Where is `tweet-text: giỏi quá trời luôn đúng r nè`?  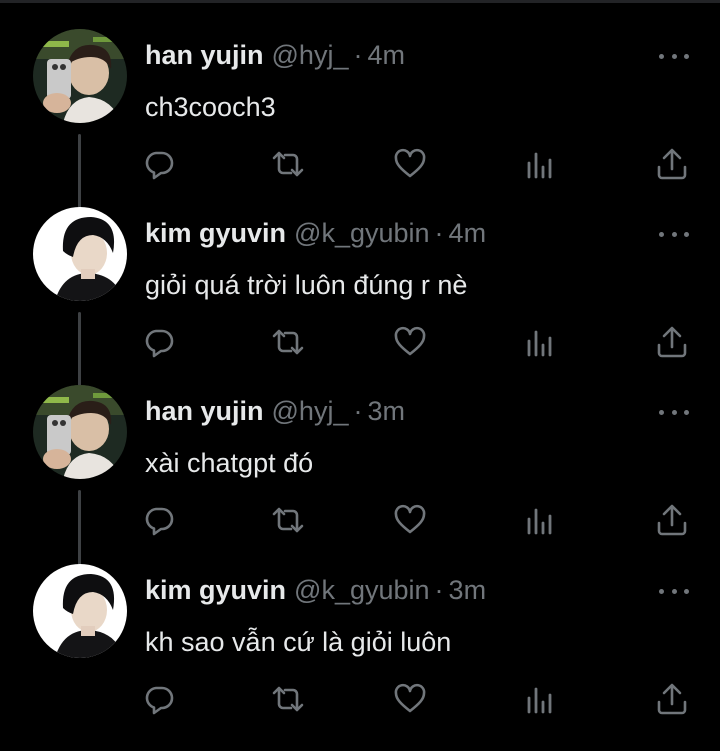 tweet-text: giỏi quá trời luôn đúng r nè is located at coordinates (306, 285).